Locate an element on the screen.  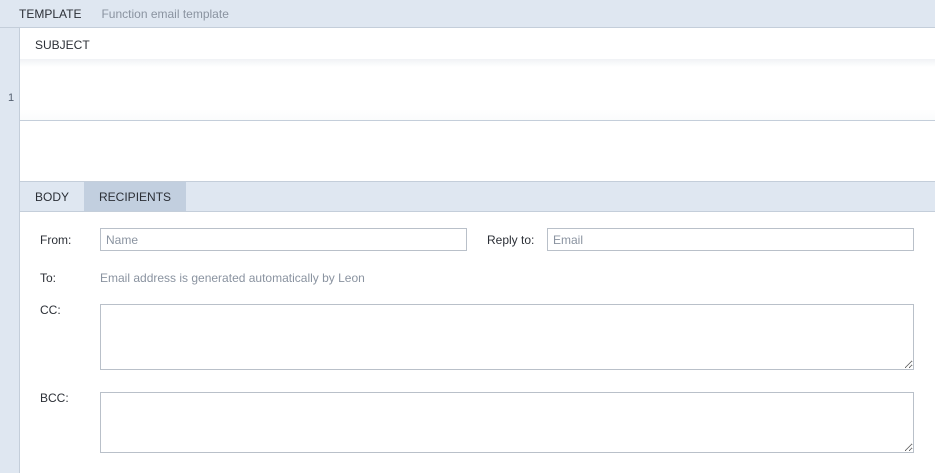
to-label: To: is located at coordinates (48, 278).